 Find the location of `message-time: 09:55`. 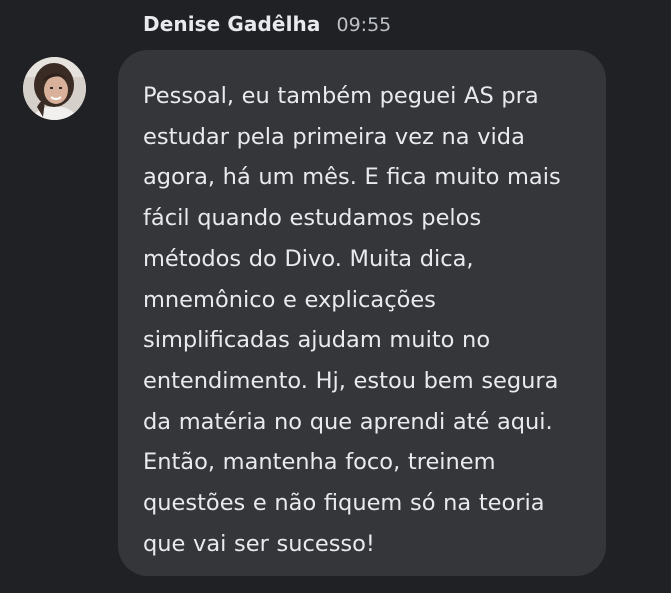

message-time: 09:55 is located at coordinates (364, 25).